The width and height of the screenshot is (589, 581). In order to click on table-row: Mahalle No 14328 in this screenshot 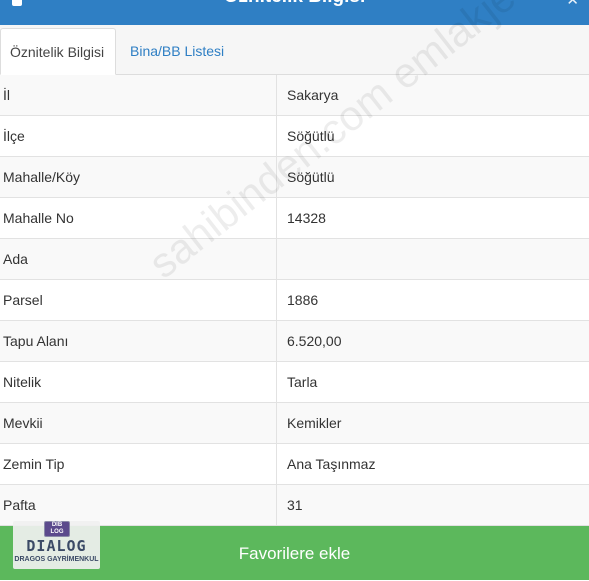, I will do `click(294, 218)`.